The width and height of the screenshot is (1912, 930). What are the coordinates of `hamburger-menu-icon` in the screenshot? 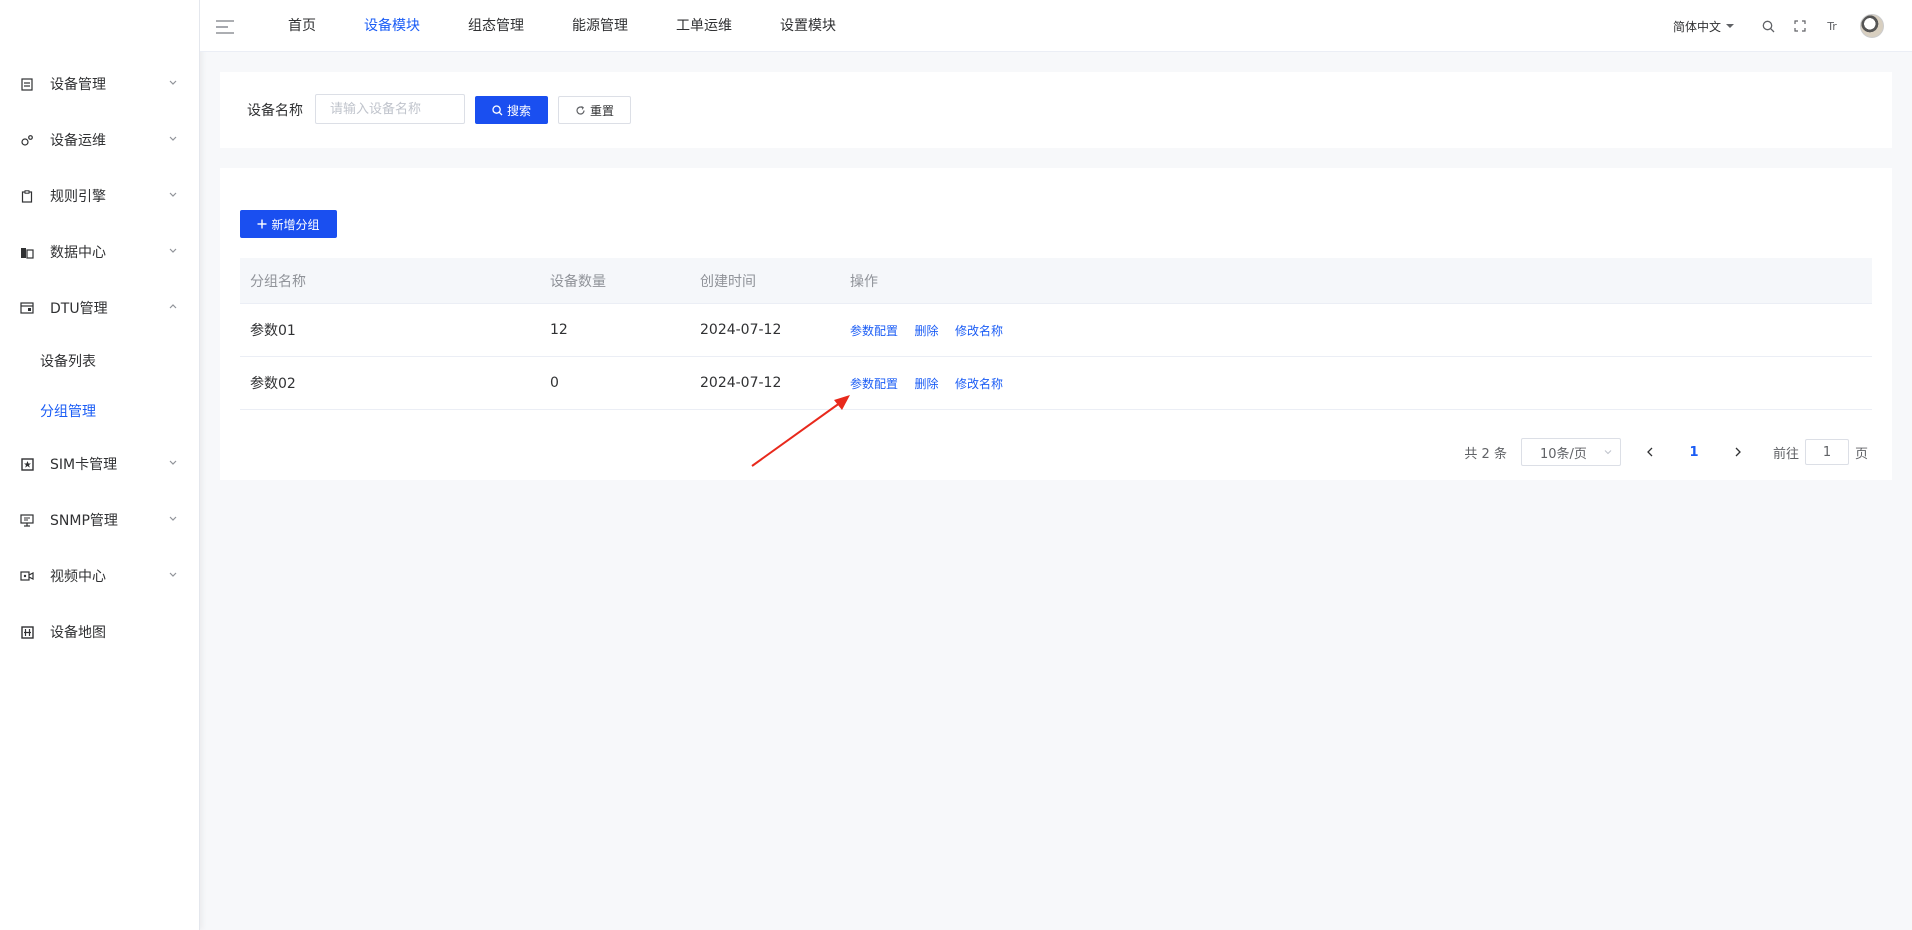 It's located at (225, 27).